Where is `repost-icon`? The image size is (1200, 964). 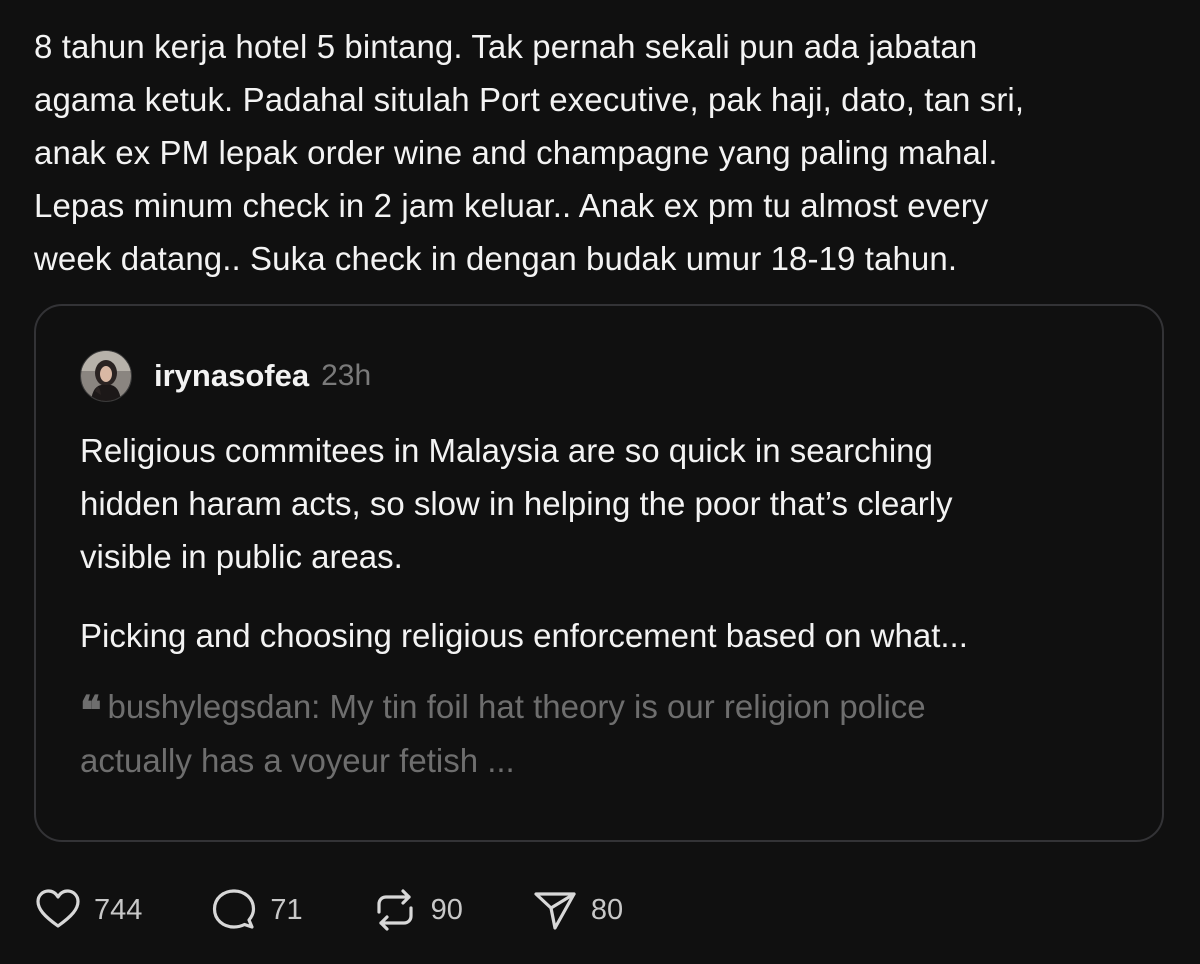 repost-icon is located at coordinates (395, 910).